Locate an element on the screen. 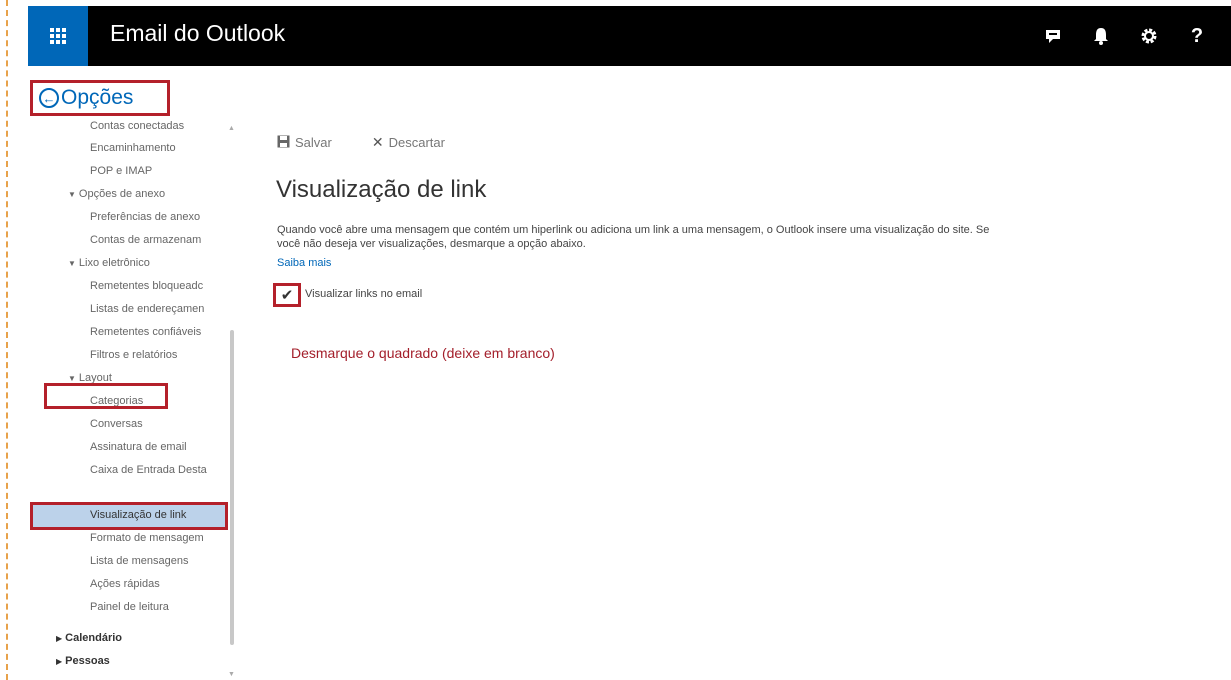 Image resolution: width=1231 pixels, height=680 pixels. save-label: Salvar is located at coordinates (313, 142).